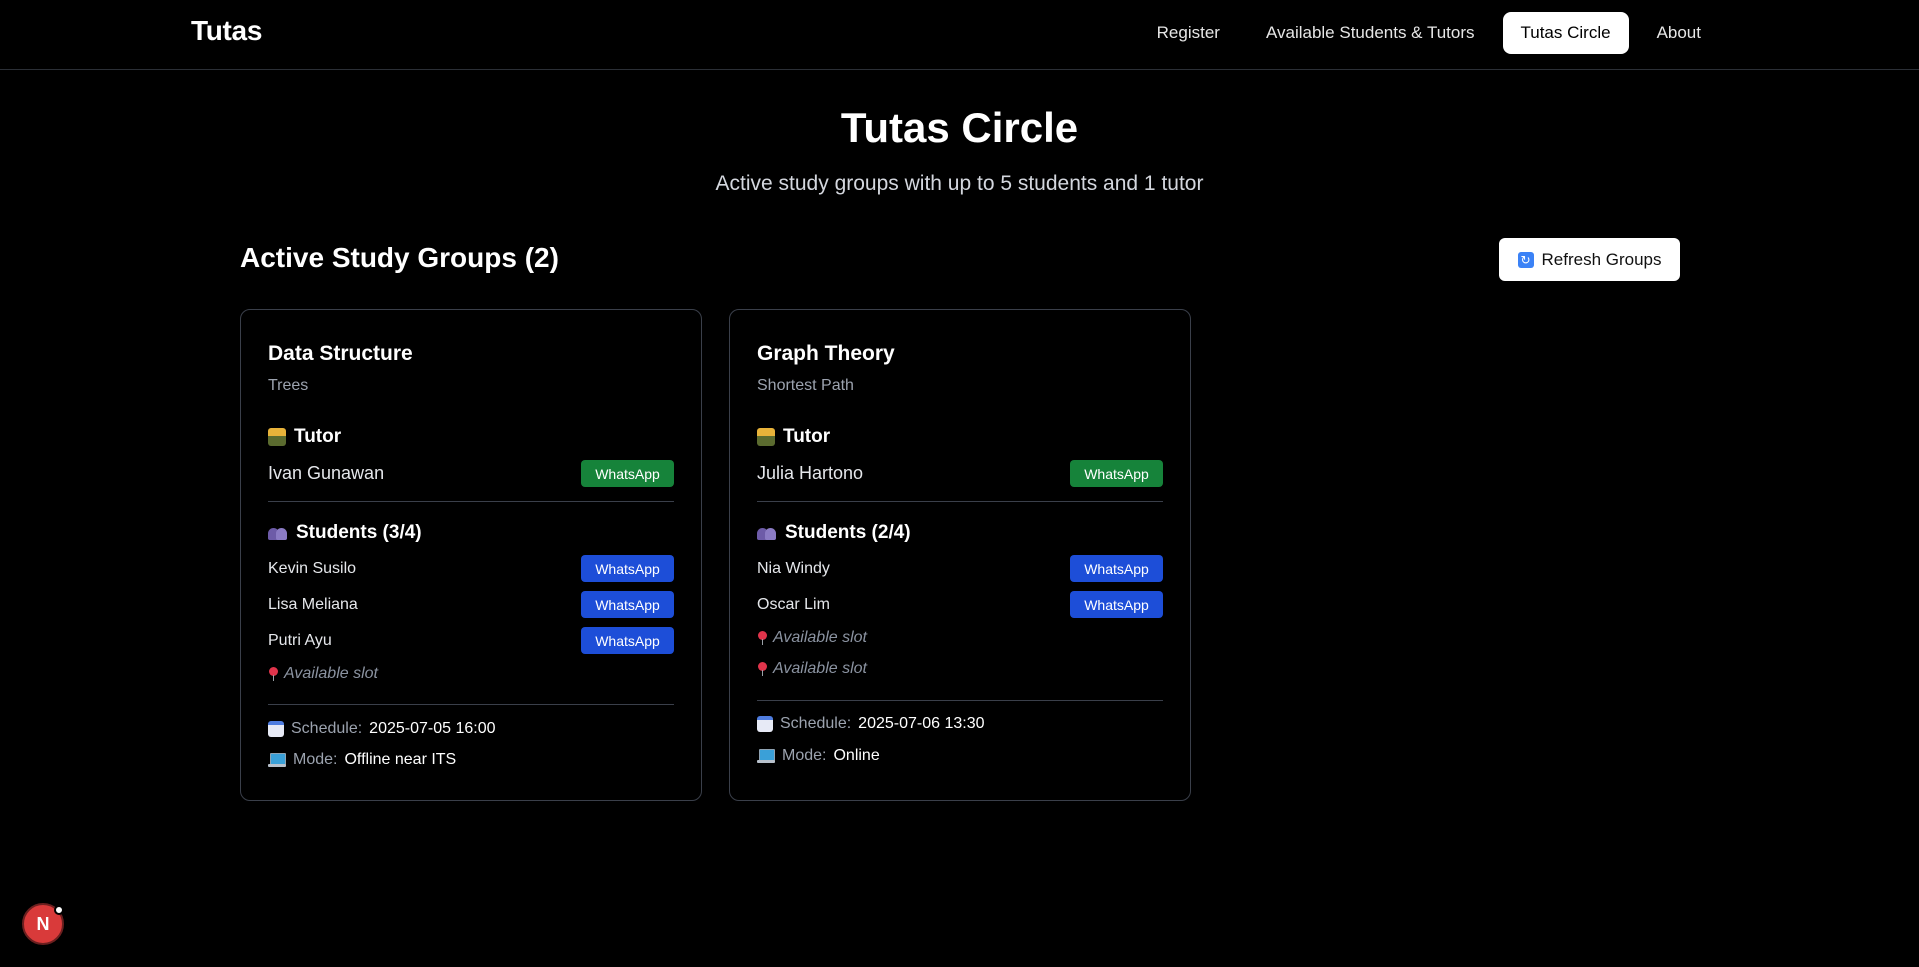 The width and height of the screenshot is (1919, 967). I want to click on mode-value: Online, so click(856, 755).